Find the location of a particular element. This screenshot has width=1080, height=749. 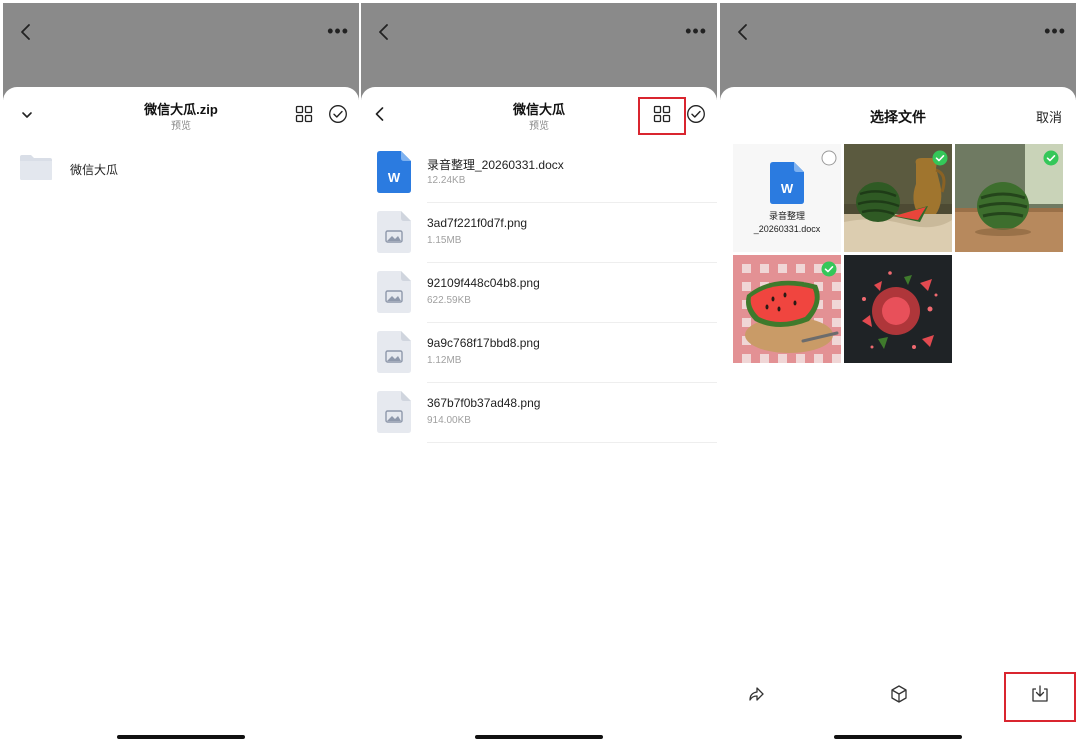

folder-icon is located at coordinates (36, 167).